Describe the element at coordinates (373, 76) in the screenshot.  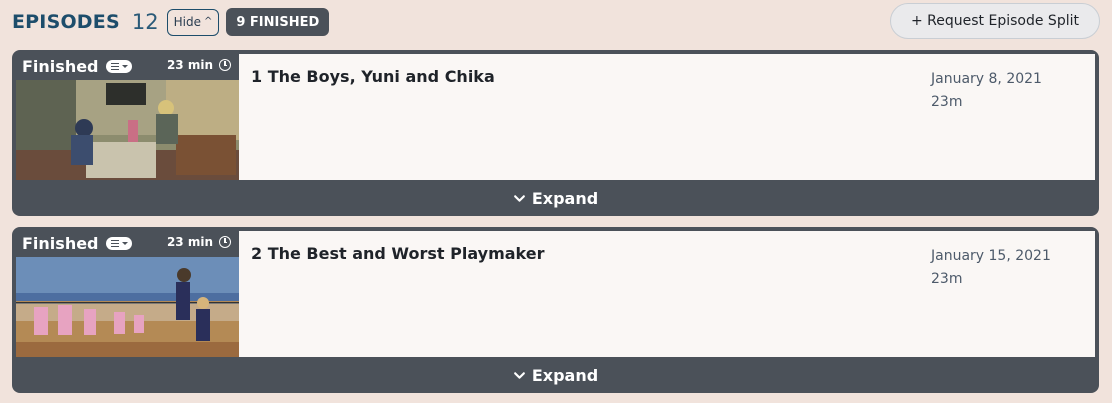
I see `episode-title: 1 The Boys, Yuni and Chika` at that location.